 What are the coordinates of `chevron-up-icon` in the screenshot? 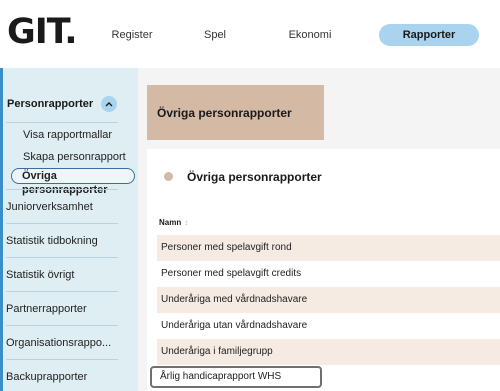 It's located at (109, 104).